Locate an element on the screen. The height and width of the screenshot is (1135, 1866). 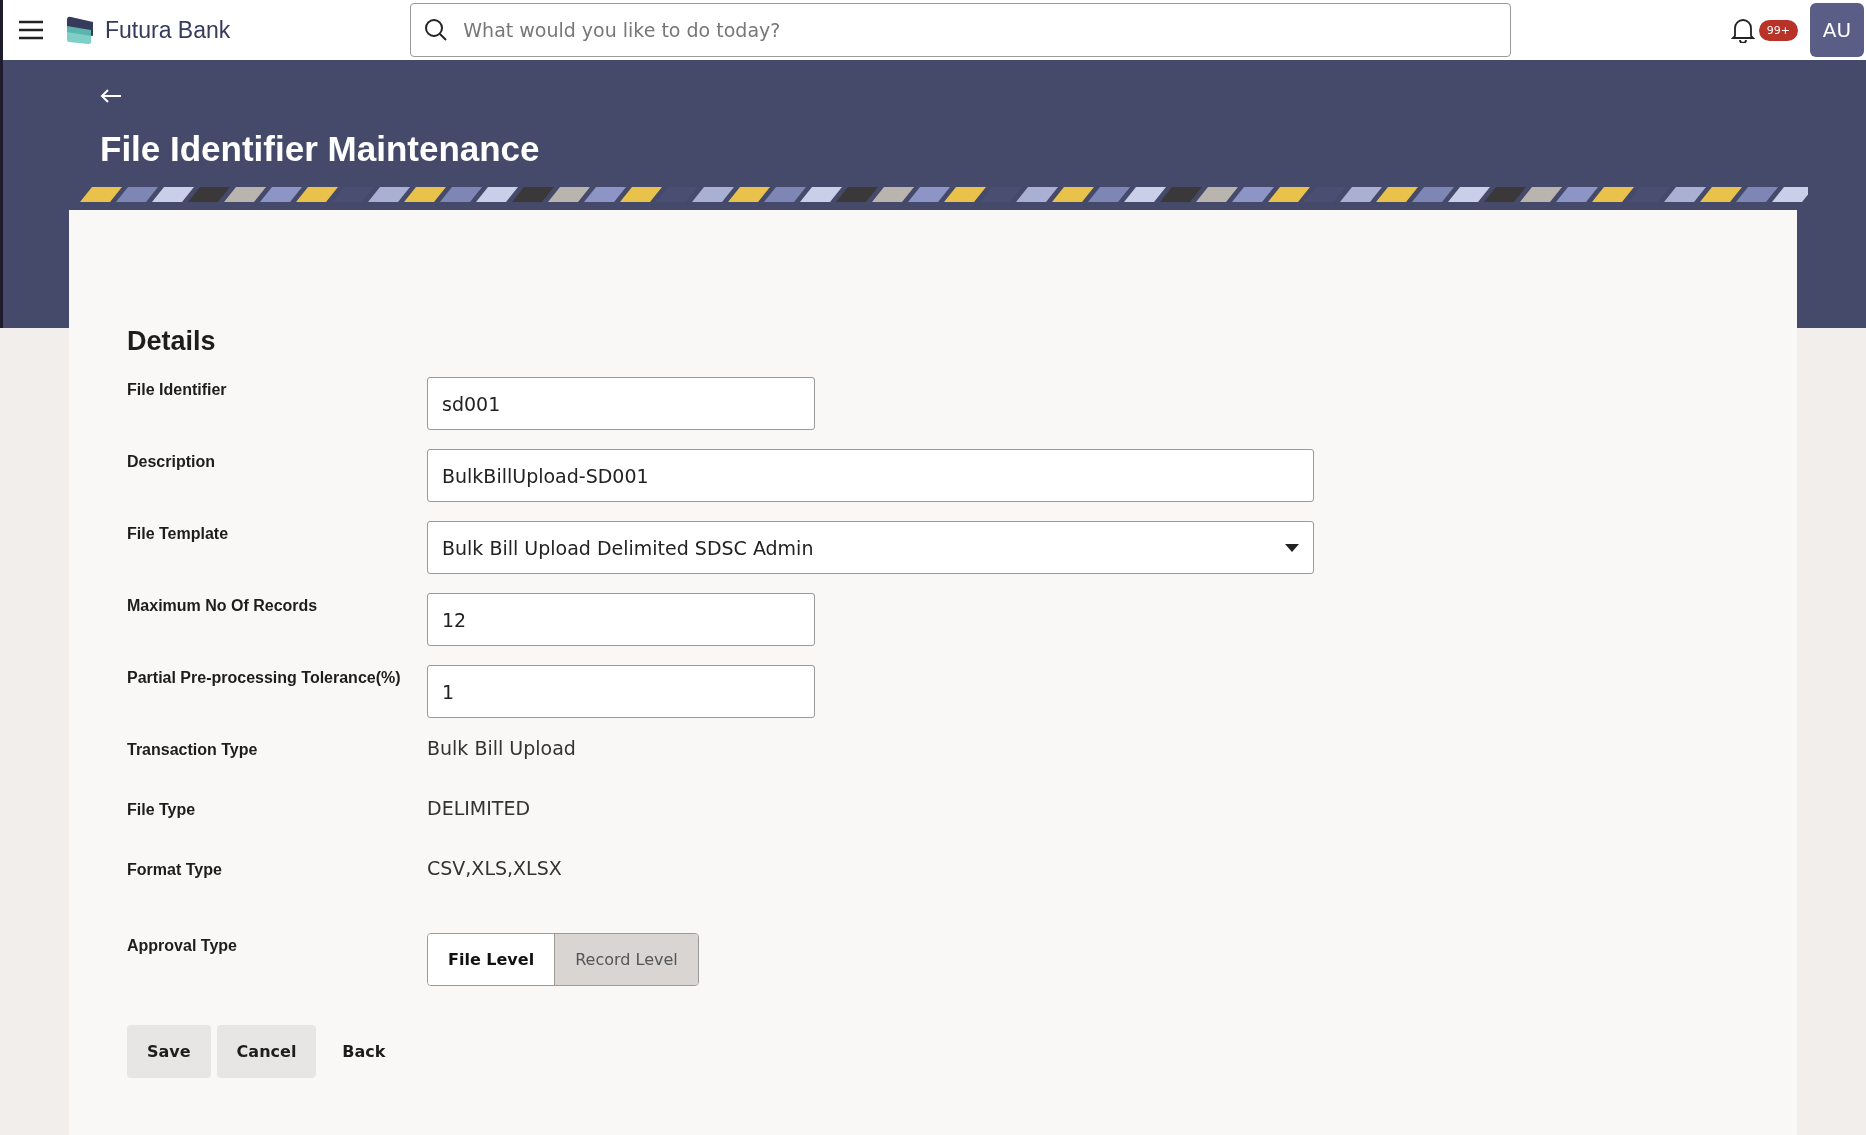
page-title: File Identifier Maintenance is located at coordinates (320, 149).